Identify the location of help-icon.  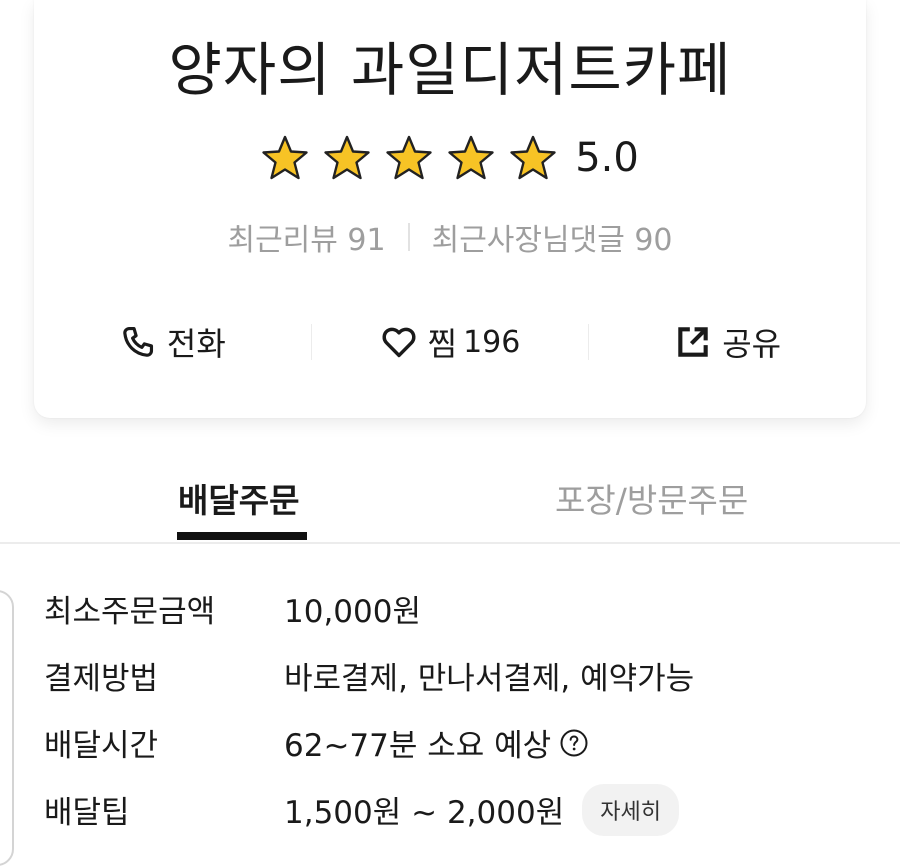
(574, 743).